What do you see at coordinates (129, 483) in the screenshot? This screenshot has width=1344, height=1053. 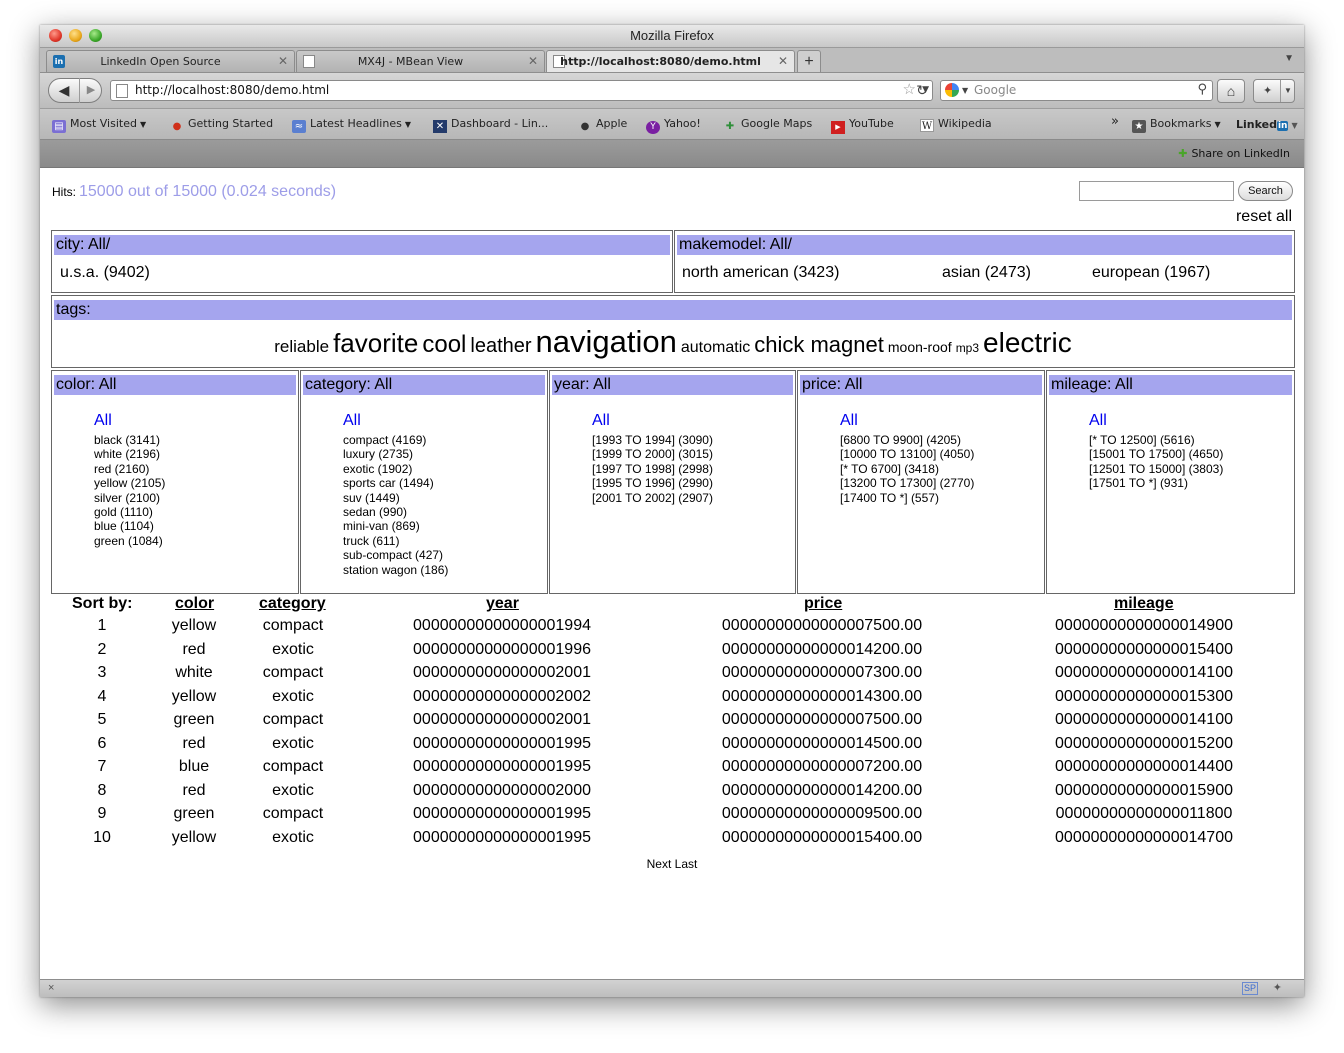 I see `facet-value: yellow (2105)` at bounding box center [129, 483].